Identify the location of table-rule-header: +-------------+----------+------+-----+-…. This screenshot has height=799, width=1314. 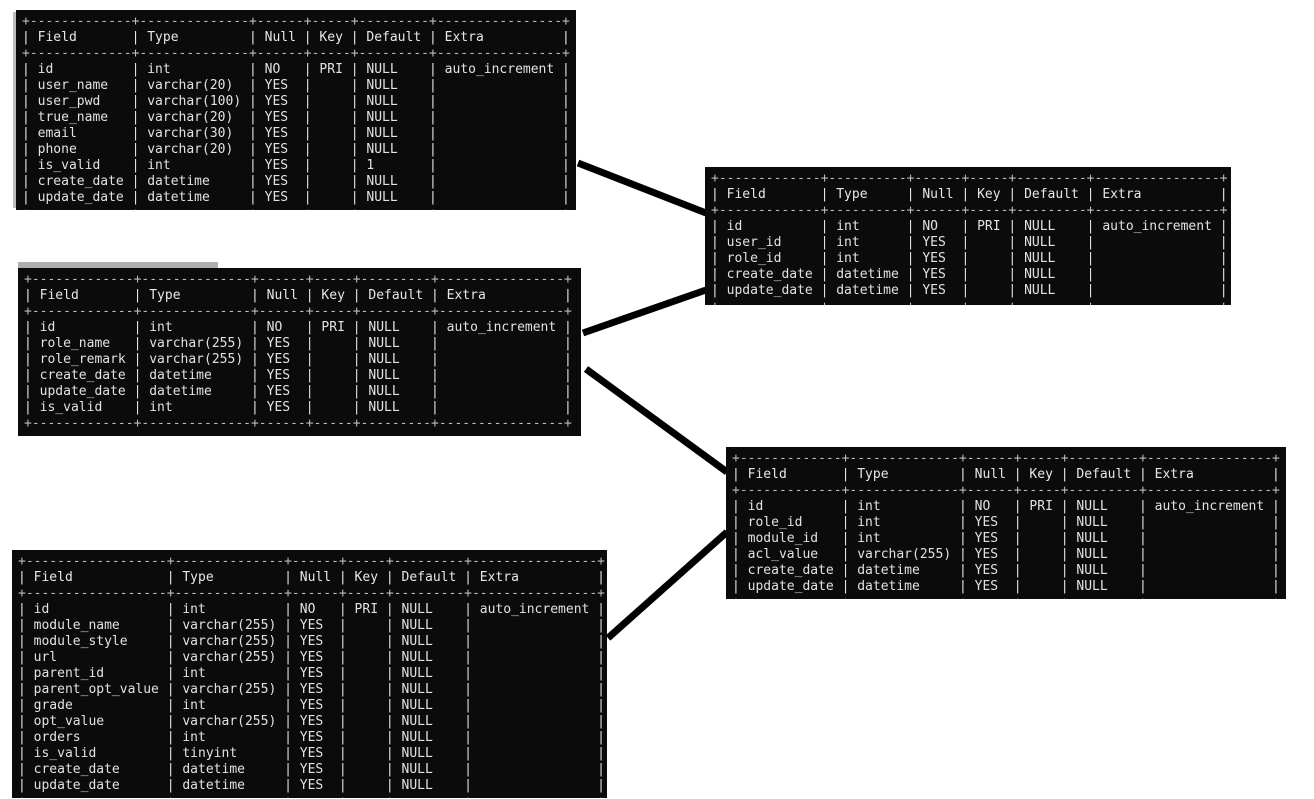
(969, 210).